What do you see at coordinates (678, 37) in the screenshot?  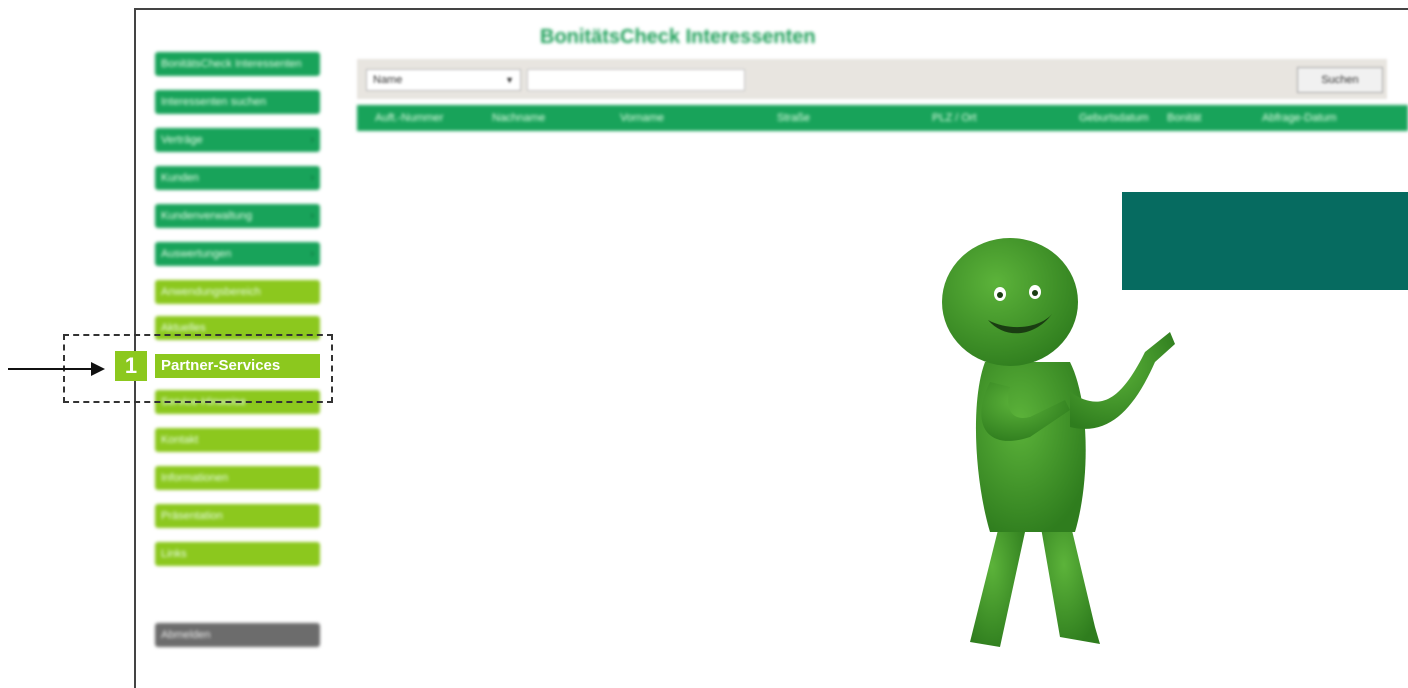 I see `page-title: BonitätsCheck Interessenten` at bounding box center [678, 37].